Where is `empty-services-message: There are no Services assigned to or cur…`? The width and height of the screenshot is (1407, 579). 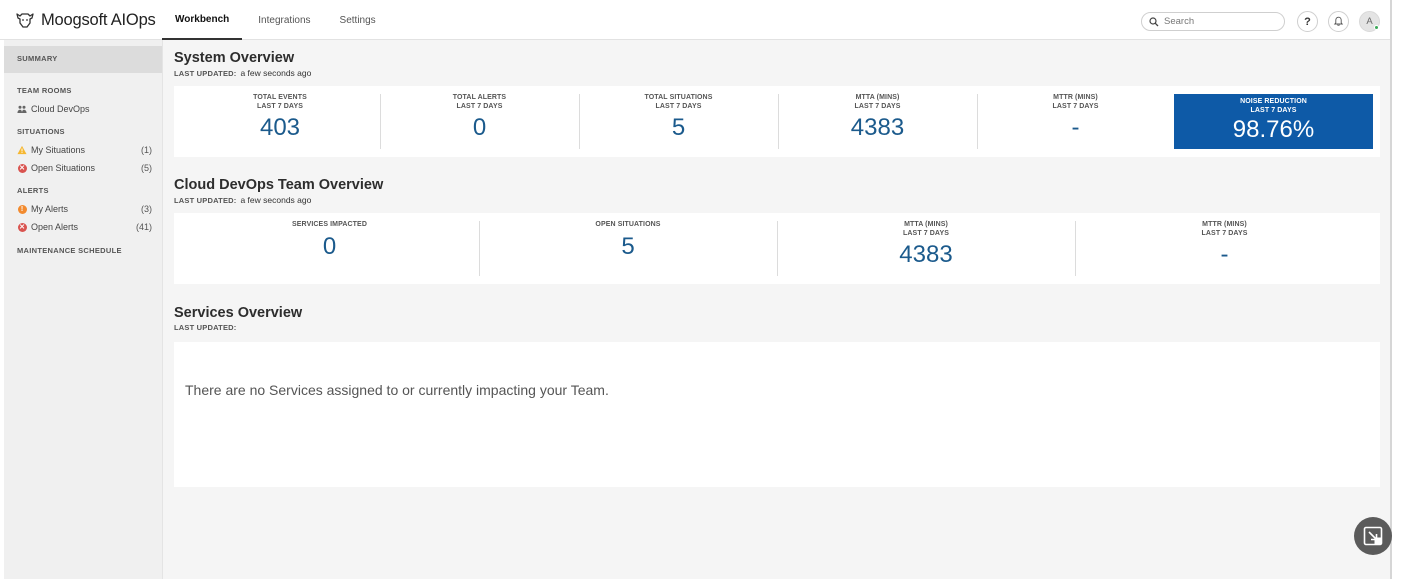
empty-services-message: There are no Services assigned to or cur… is located at coordinates (397, 390).